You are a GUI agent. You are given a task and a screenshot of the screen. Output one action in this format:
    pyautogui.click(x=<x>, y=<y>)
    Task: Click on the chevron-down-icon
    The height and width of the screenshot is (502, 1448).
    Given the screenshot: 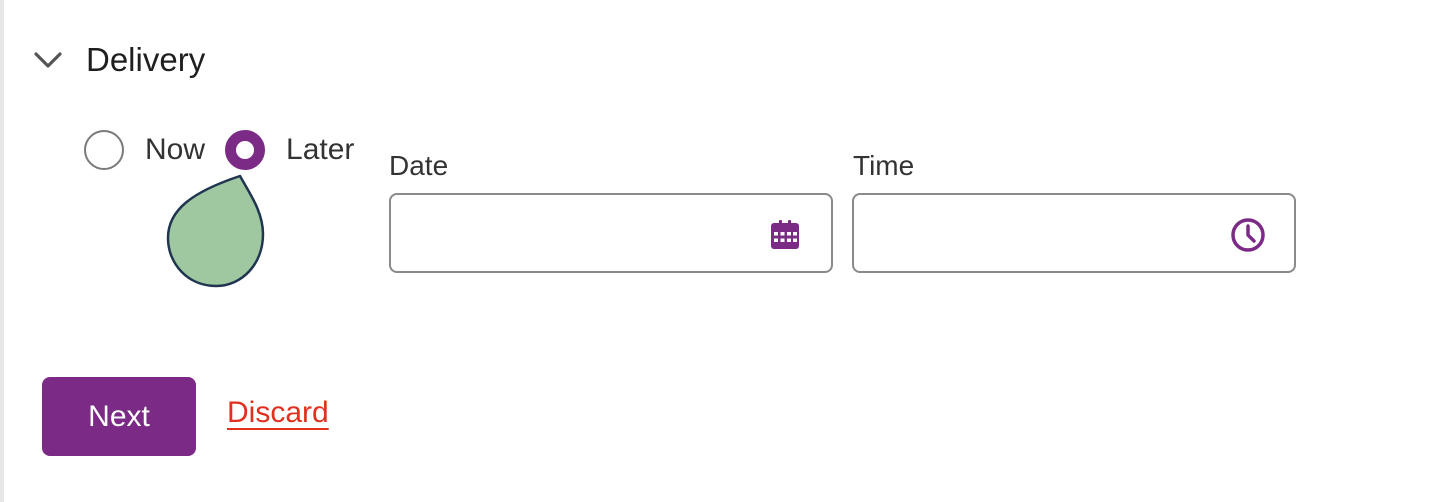 What is the action you would take?
    pyautogui.click(x=48, y=60)
    